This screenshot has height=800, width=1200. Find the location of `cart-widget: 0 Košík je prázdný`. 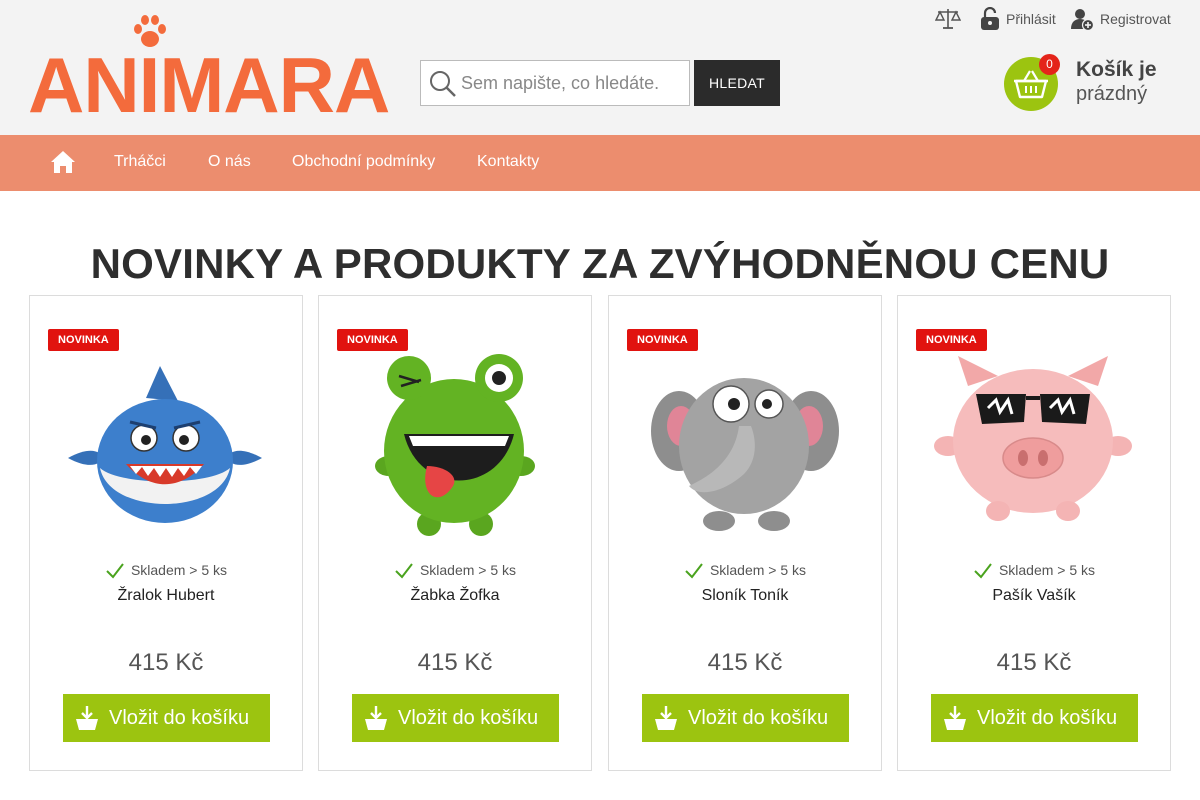

cart-widget: 0 Košík je prázdný is located at coordinates (1099, 83).